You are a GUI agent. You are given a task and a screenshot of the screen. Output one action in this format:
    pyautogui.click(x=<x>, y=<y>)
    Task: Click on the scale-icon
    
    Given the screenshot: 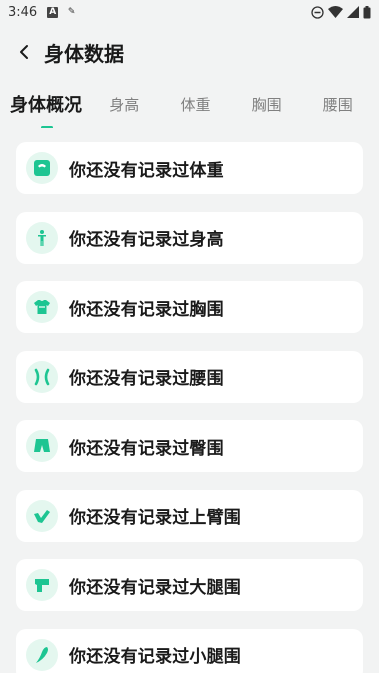 What is the action you would take?
    pyautogui.click(x=42, y=168)
    